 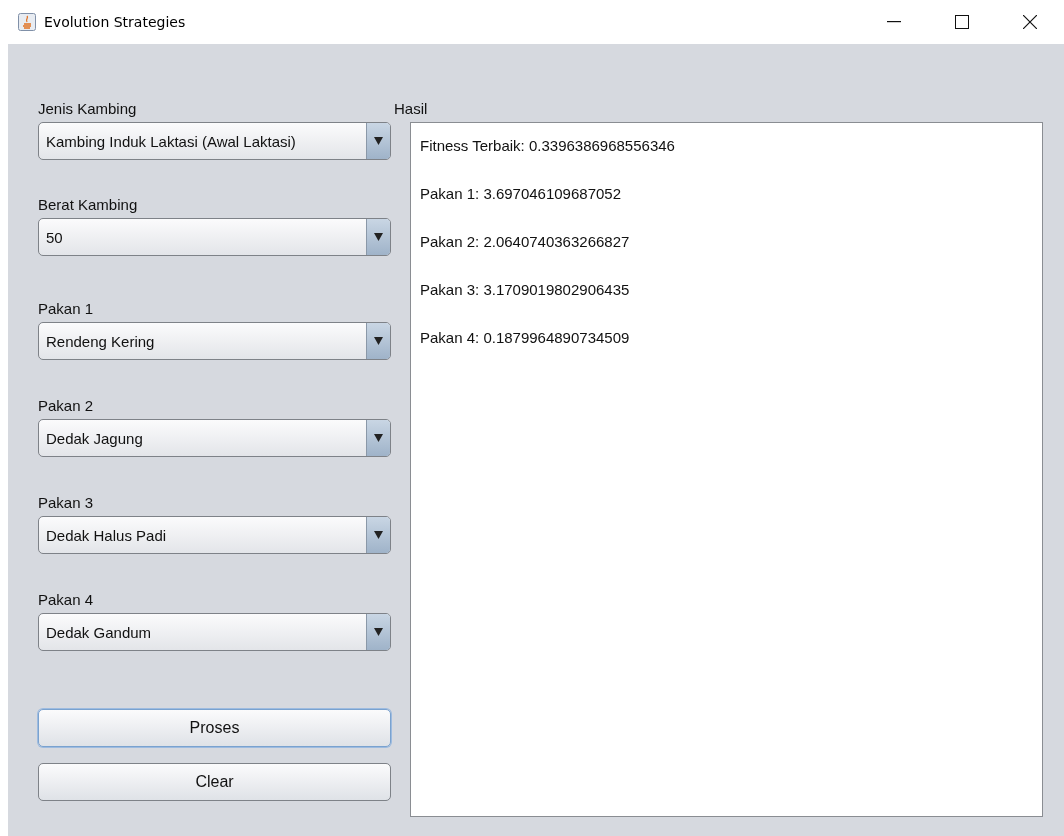 I want to click on result-line: Pakan 3: 3.1709019802906435, so click(x=525, y=290).